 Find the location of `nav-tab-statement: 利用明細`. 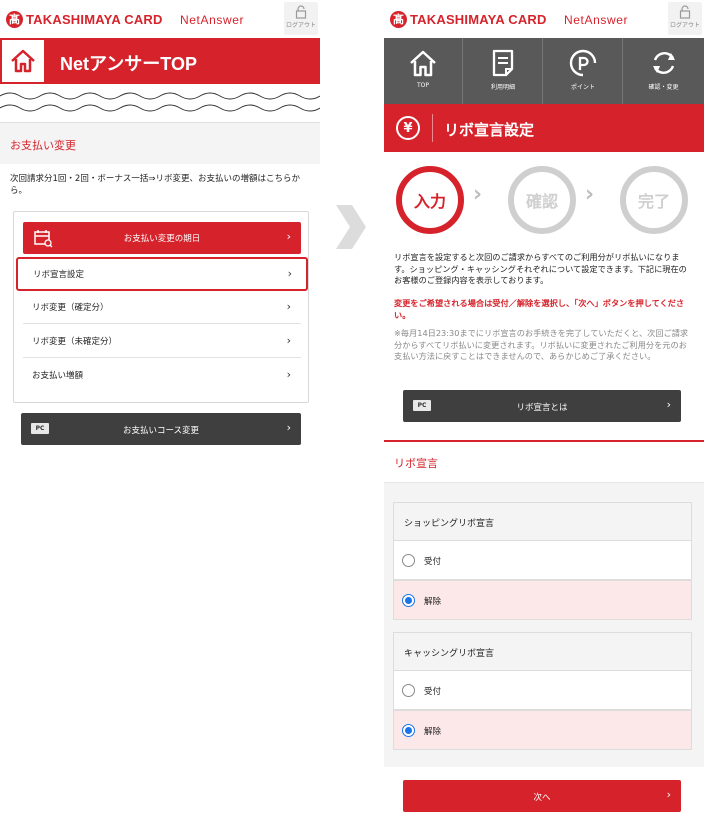

nav-tab-statement: 利用明細 is located at coordinates (503, 71).